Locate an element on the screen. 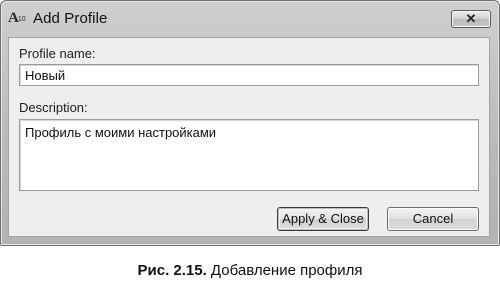 This screenshot has width=500, height=295. figure-caption: Рис. 2.15. Добавление профиля is located at coordinates (250, 270).